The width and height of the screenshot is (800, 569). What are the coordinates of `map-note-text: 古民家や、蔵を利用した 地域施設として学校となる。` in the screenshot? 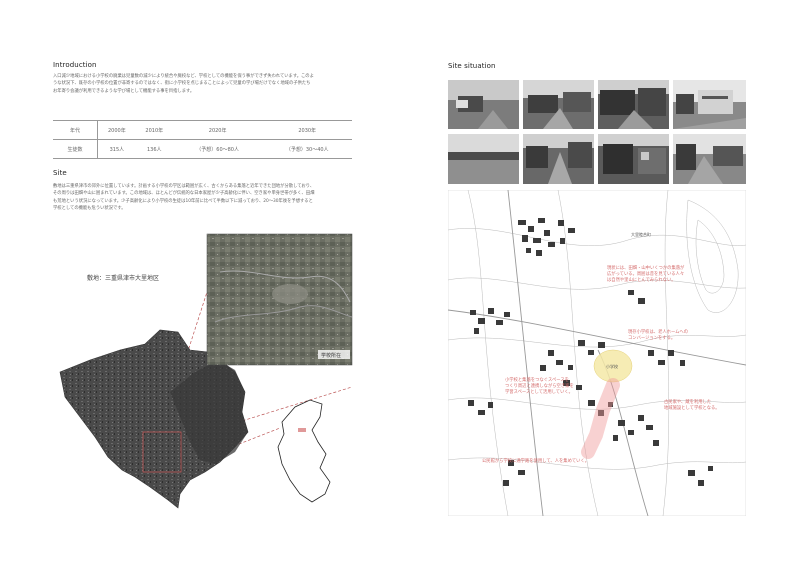 It's located at (692, 405).